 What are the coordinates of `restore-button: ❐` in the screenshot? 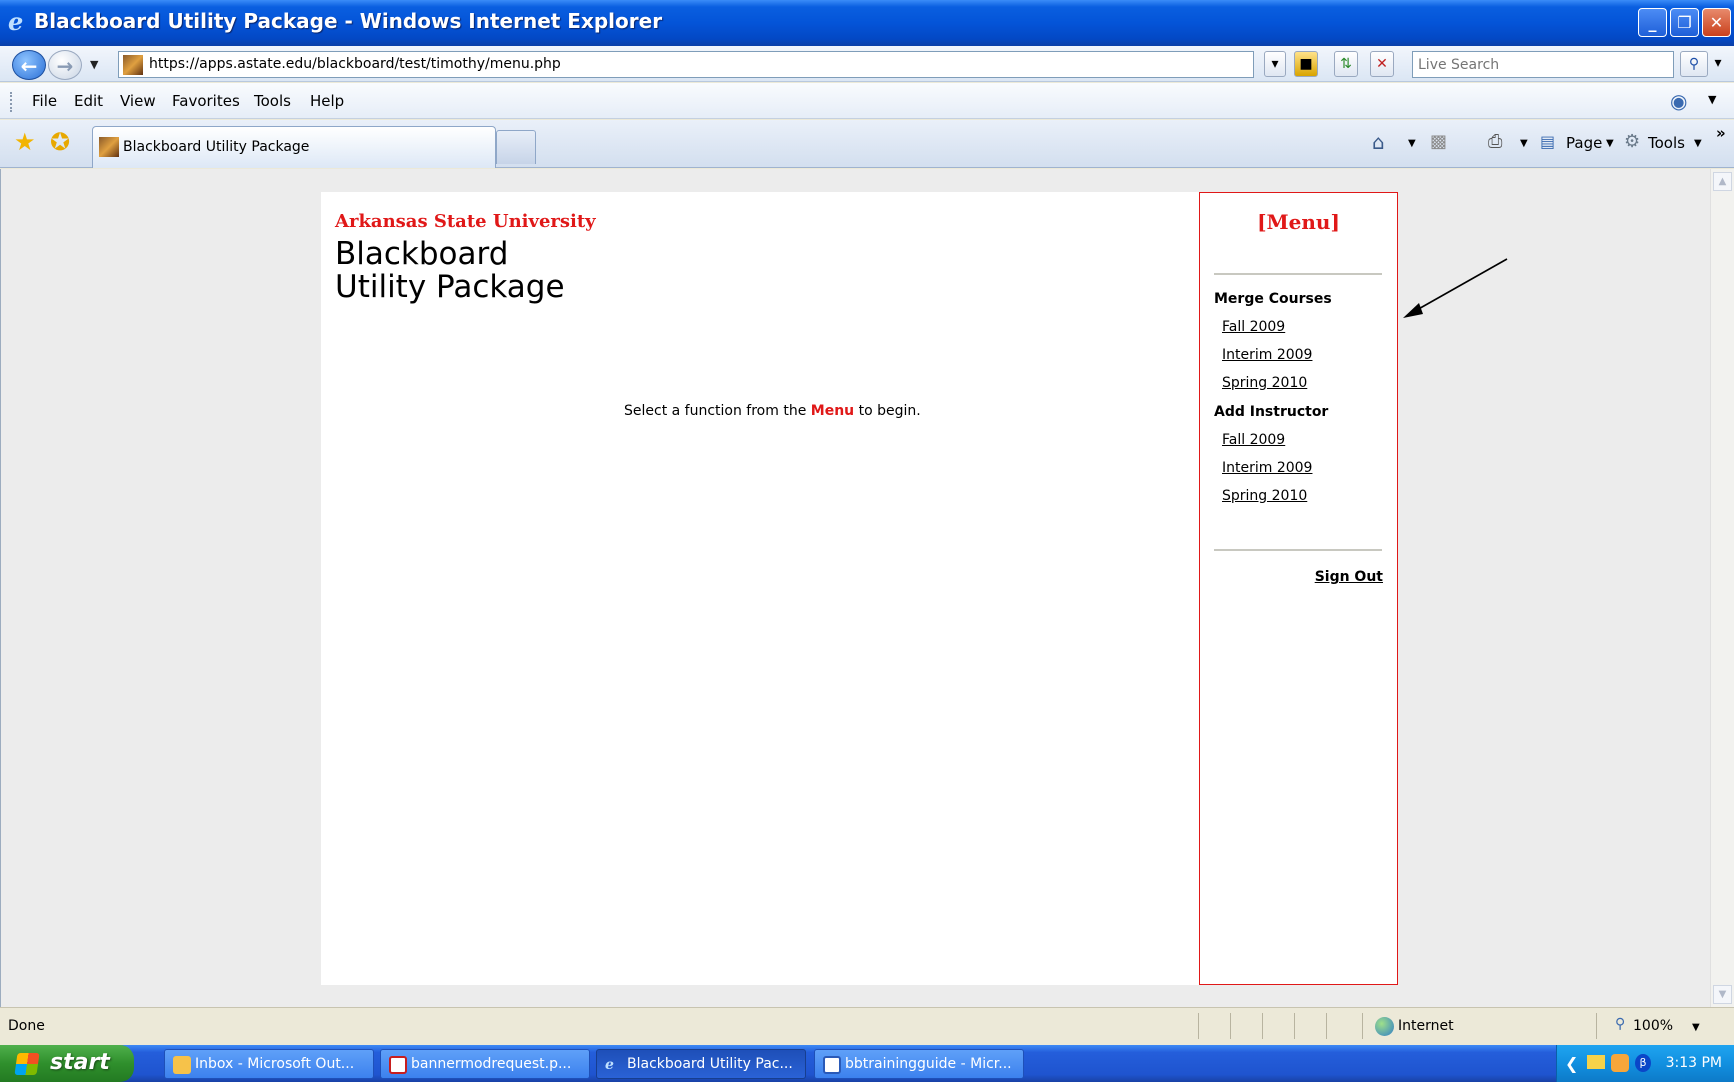 It's located at (1684, 22).